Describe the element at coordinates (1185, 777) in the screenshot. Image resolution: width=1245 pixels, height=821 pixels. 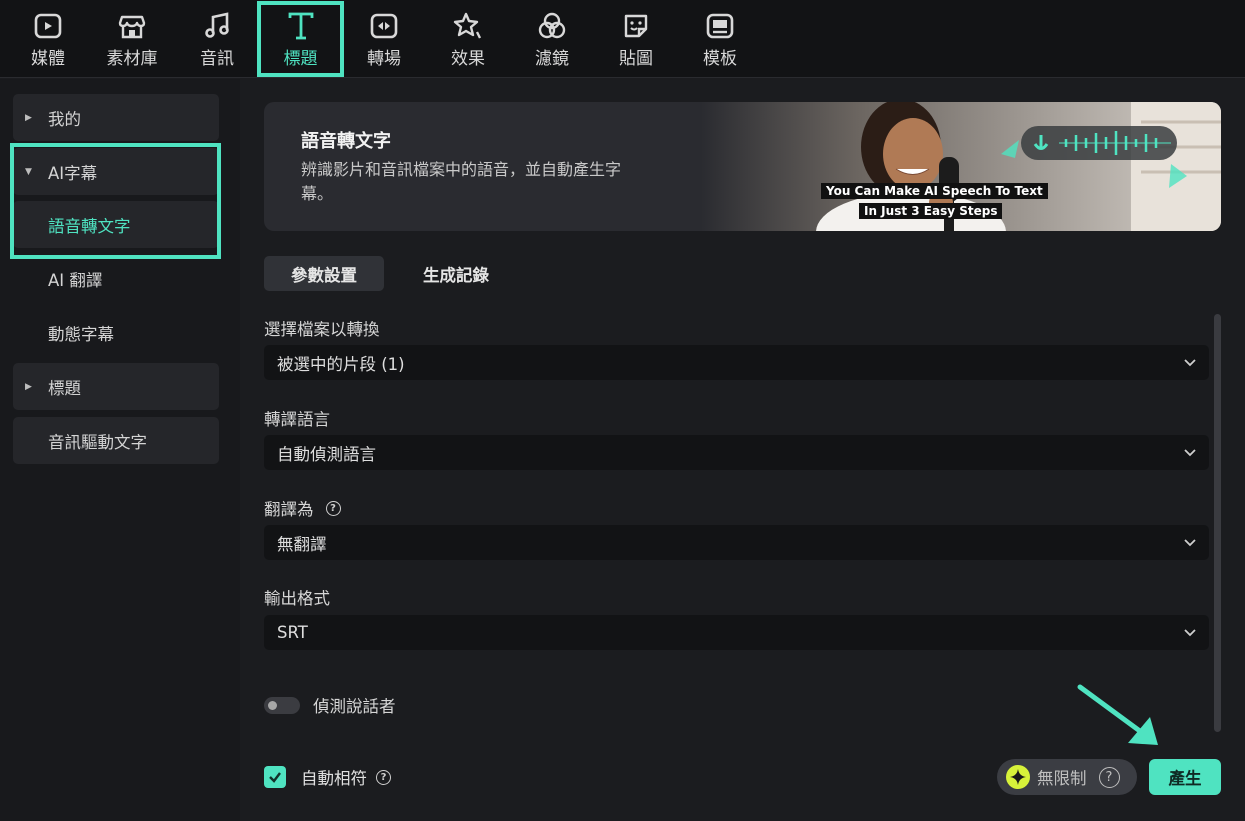
I see `generate-button: 產生` at that location.